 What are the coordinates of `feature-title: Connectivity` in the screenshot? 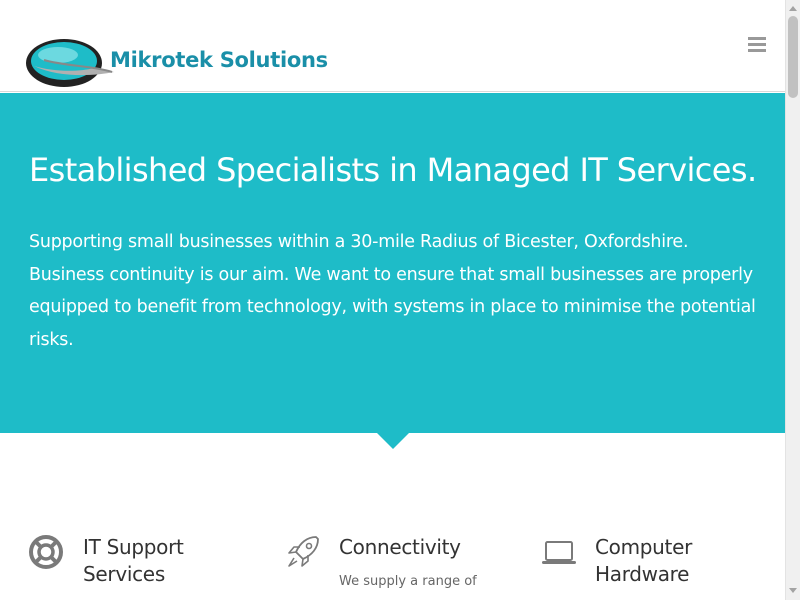 It's located at (414, 547).